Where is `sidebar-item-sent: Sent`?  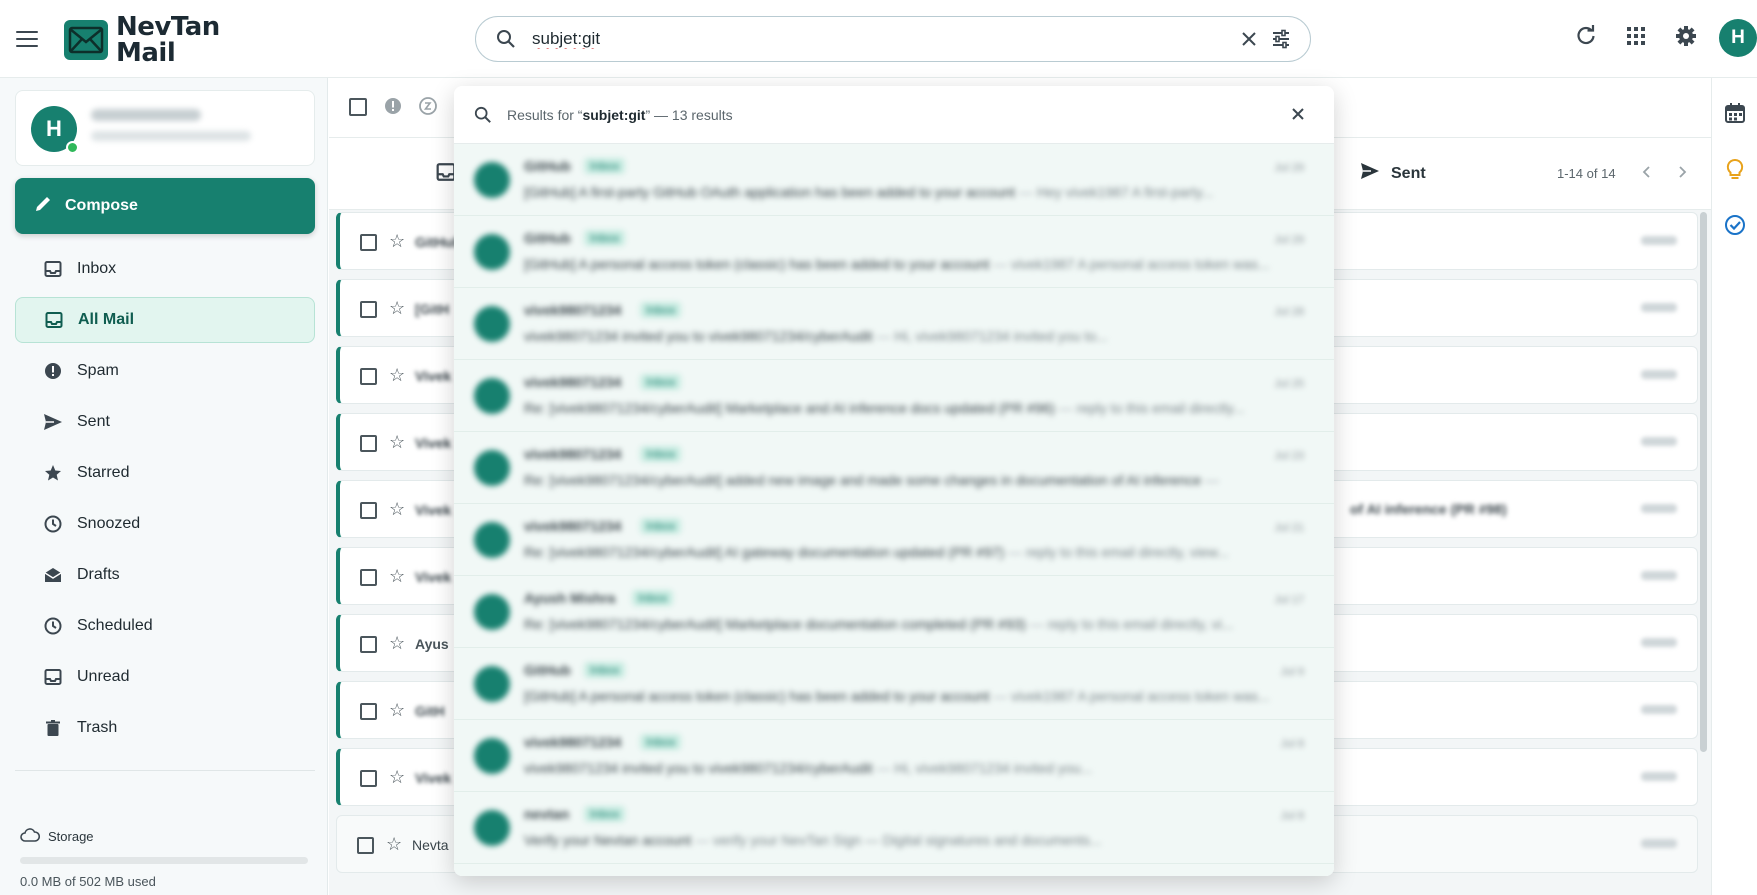
sidebar-item-sent: Sent is located at coordinates (165, 422).